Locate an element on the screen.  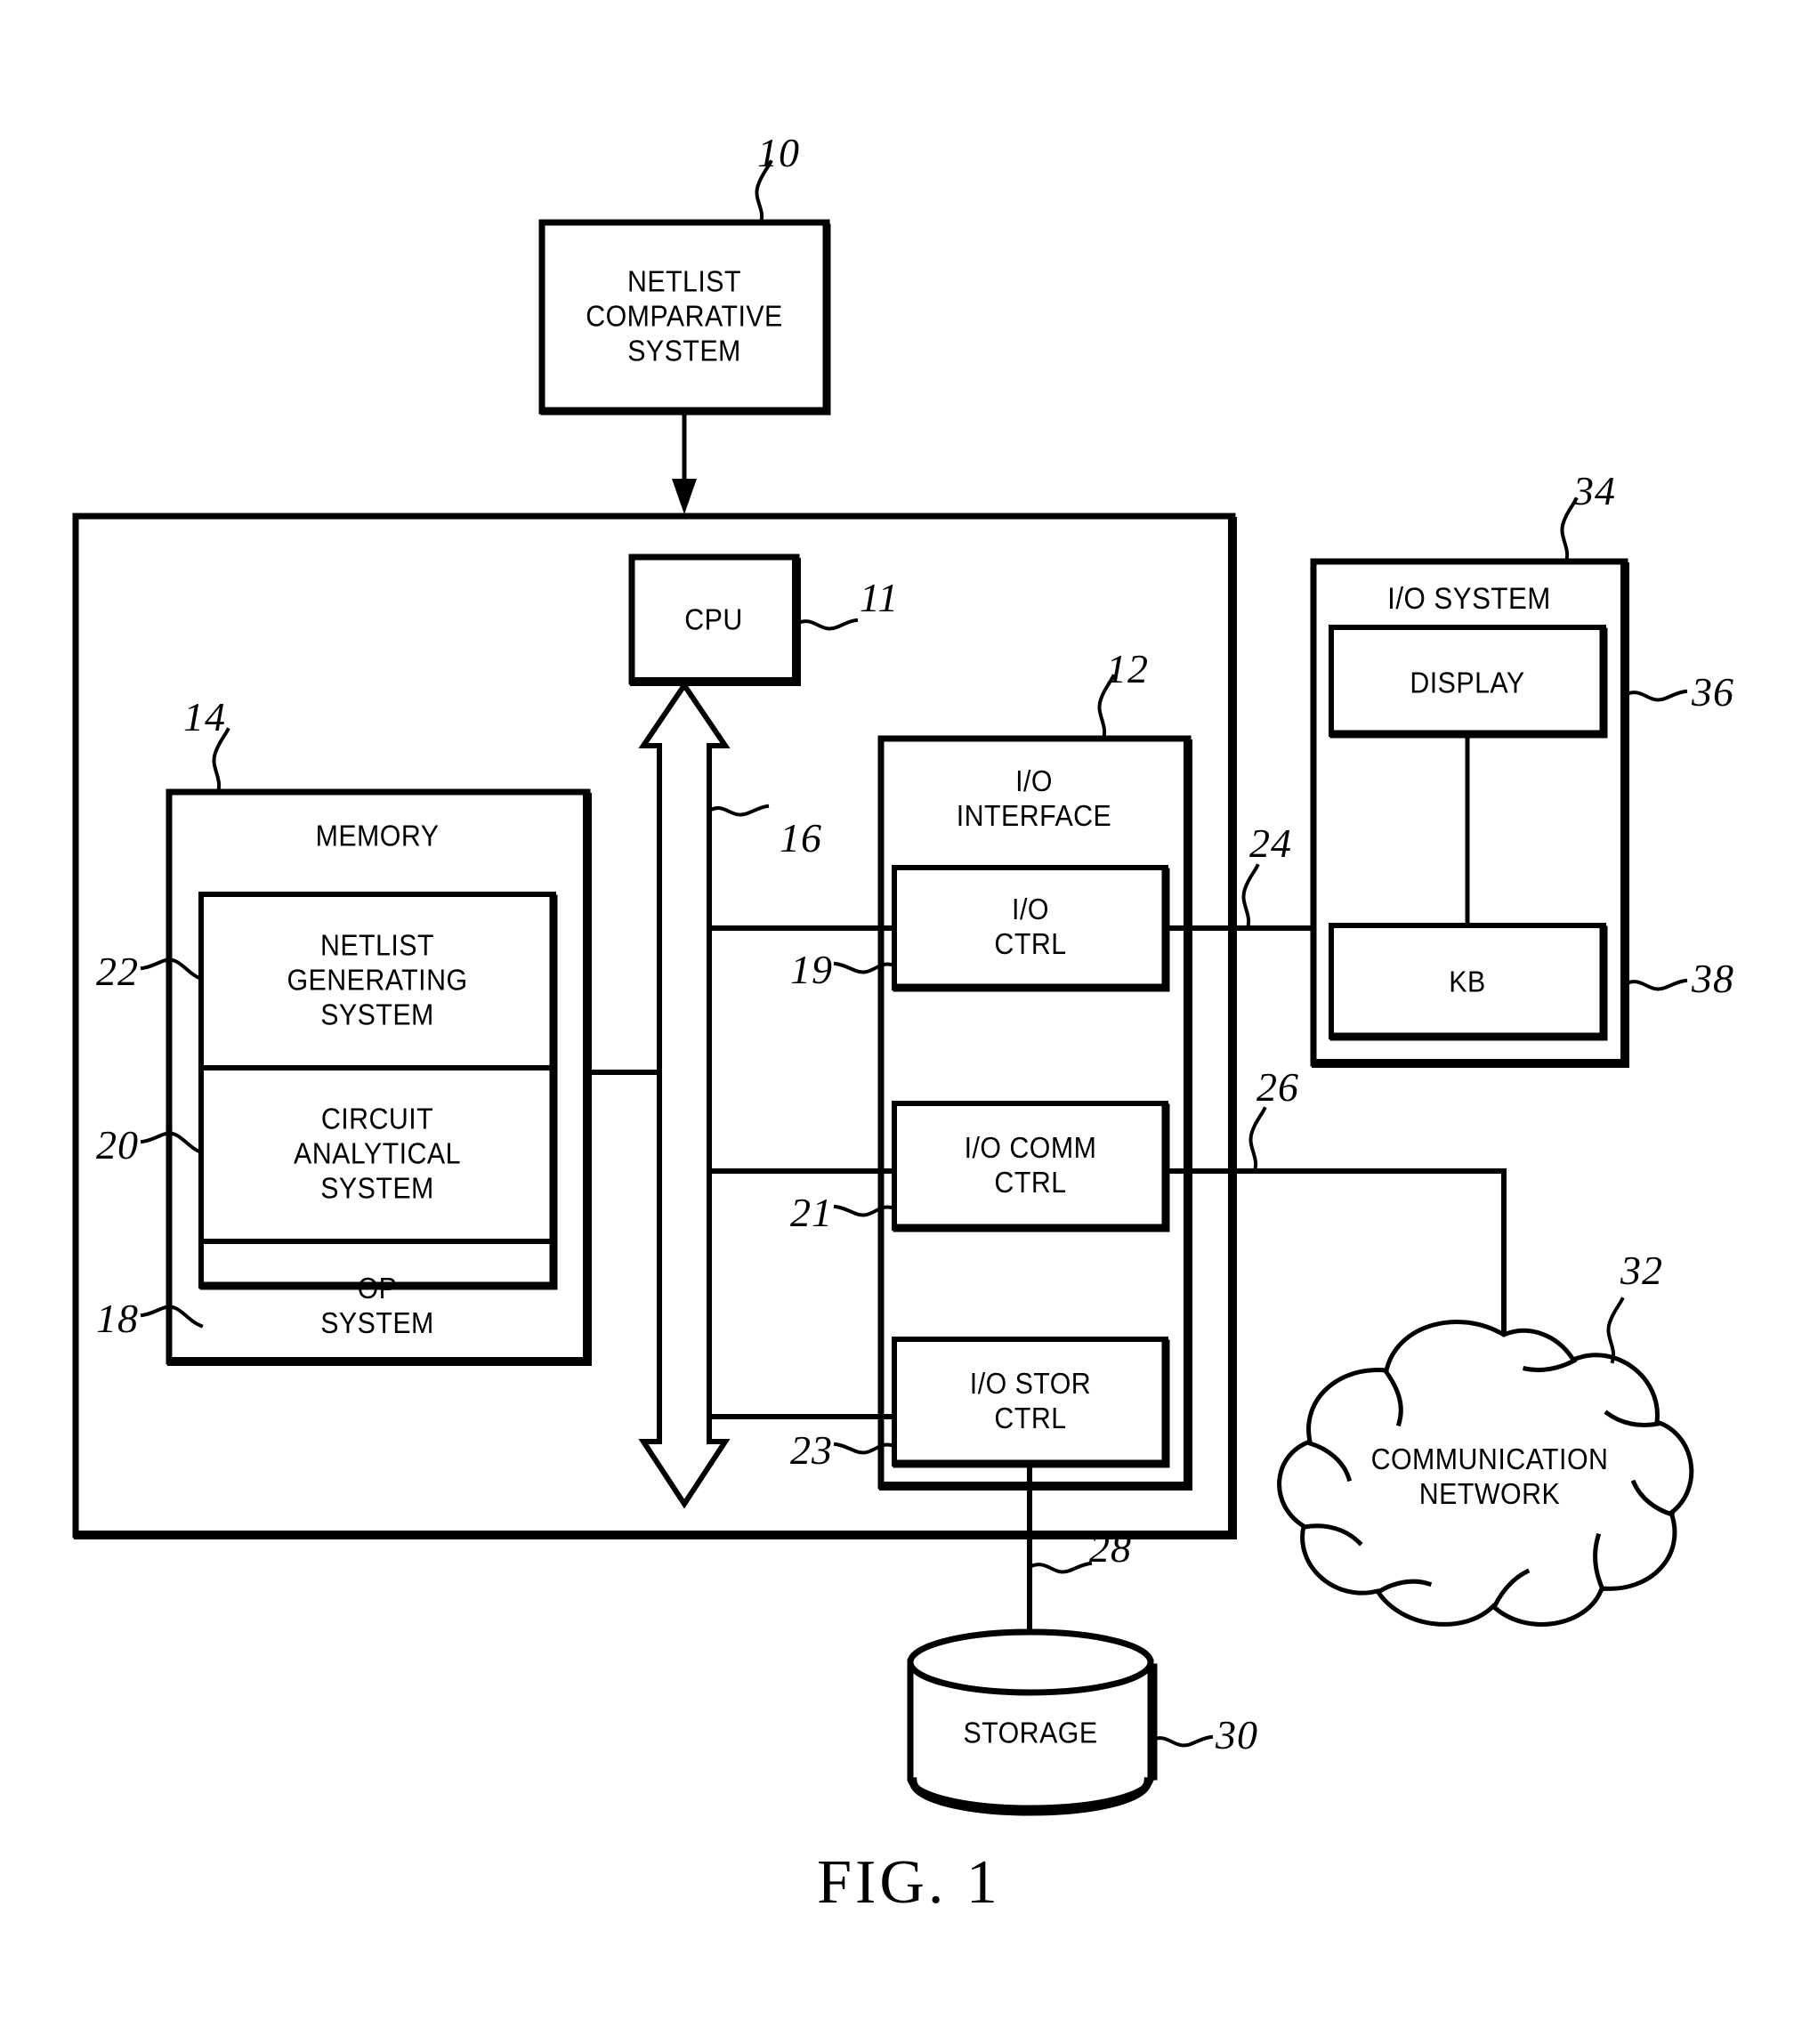
communication-network-cloud is located at coordinates (1486, 1473).